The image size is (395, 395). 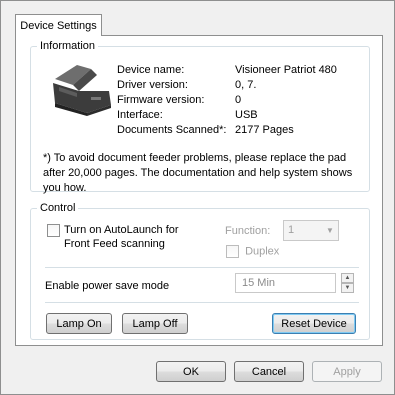 I want to click on info-label: Interface:, so click(x=140, y=115).